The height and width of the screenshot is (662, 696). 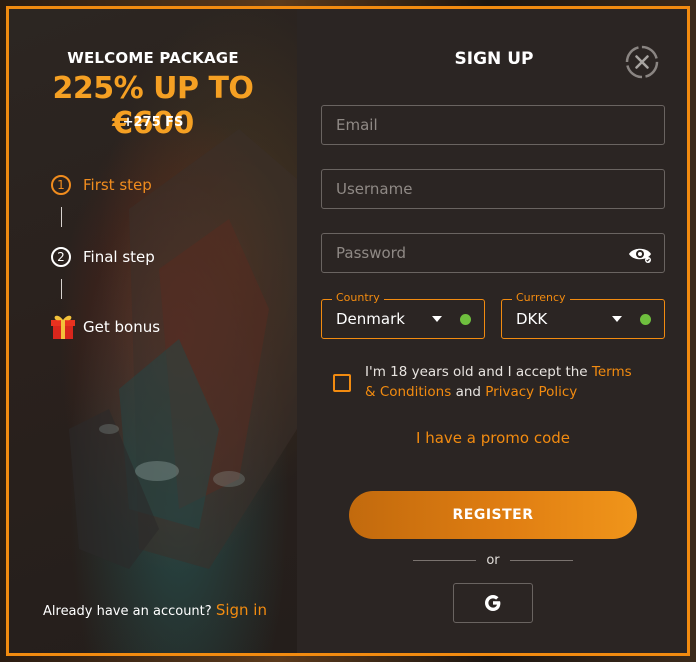 What do you see at coordinates (583, 315) in the screenshot?
I see `currency-select: Currency DKK` at bounding box center [583, 315].